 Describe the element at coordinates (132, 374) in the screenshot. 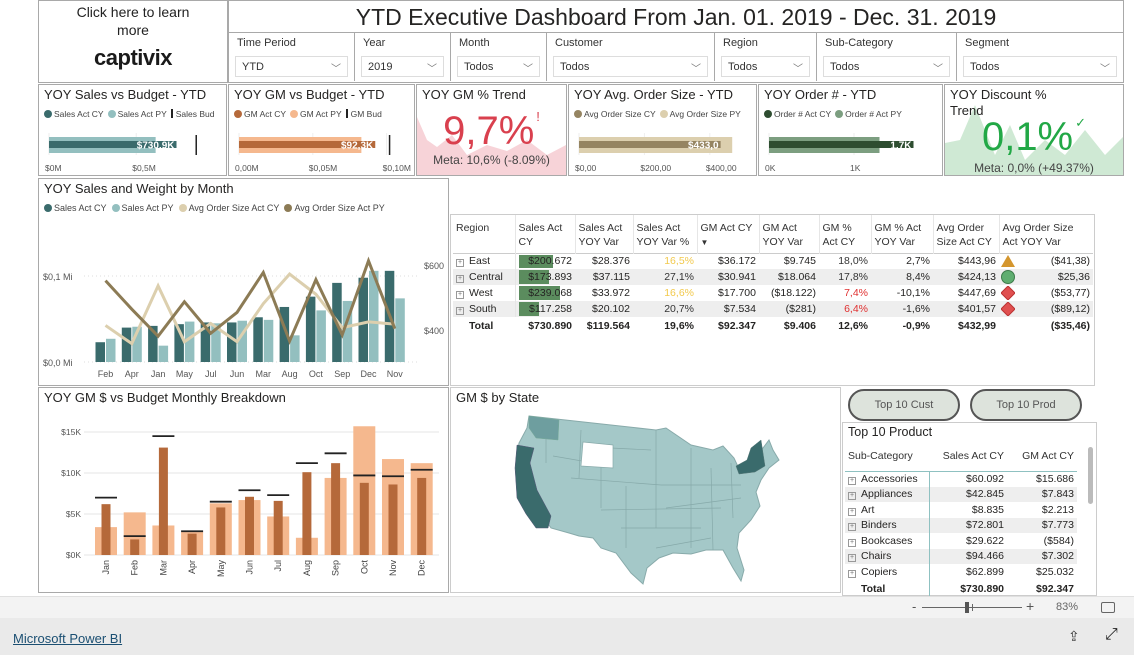

I see `x-axis-tick: Apr` at that location.